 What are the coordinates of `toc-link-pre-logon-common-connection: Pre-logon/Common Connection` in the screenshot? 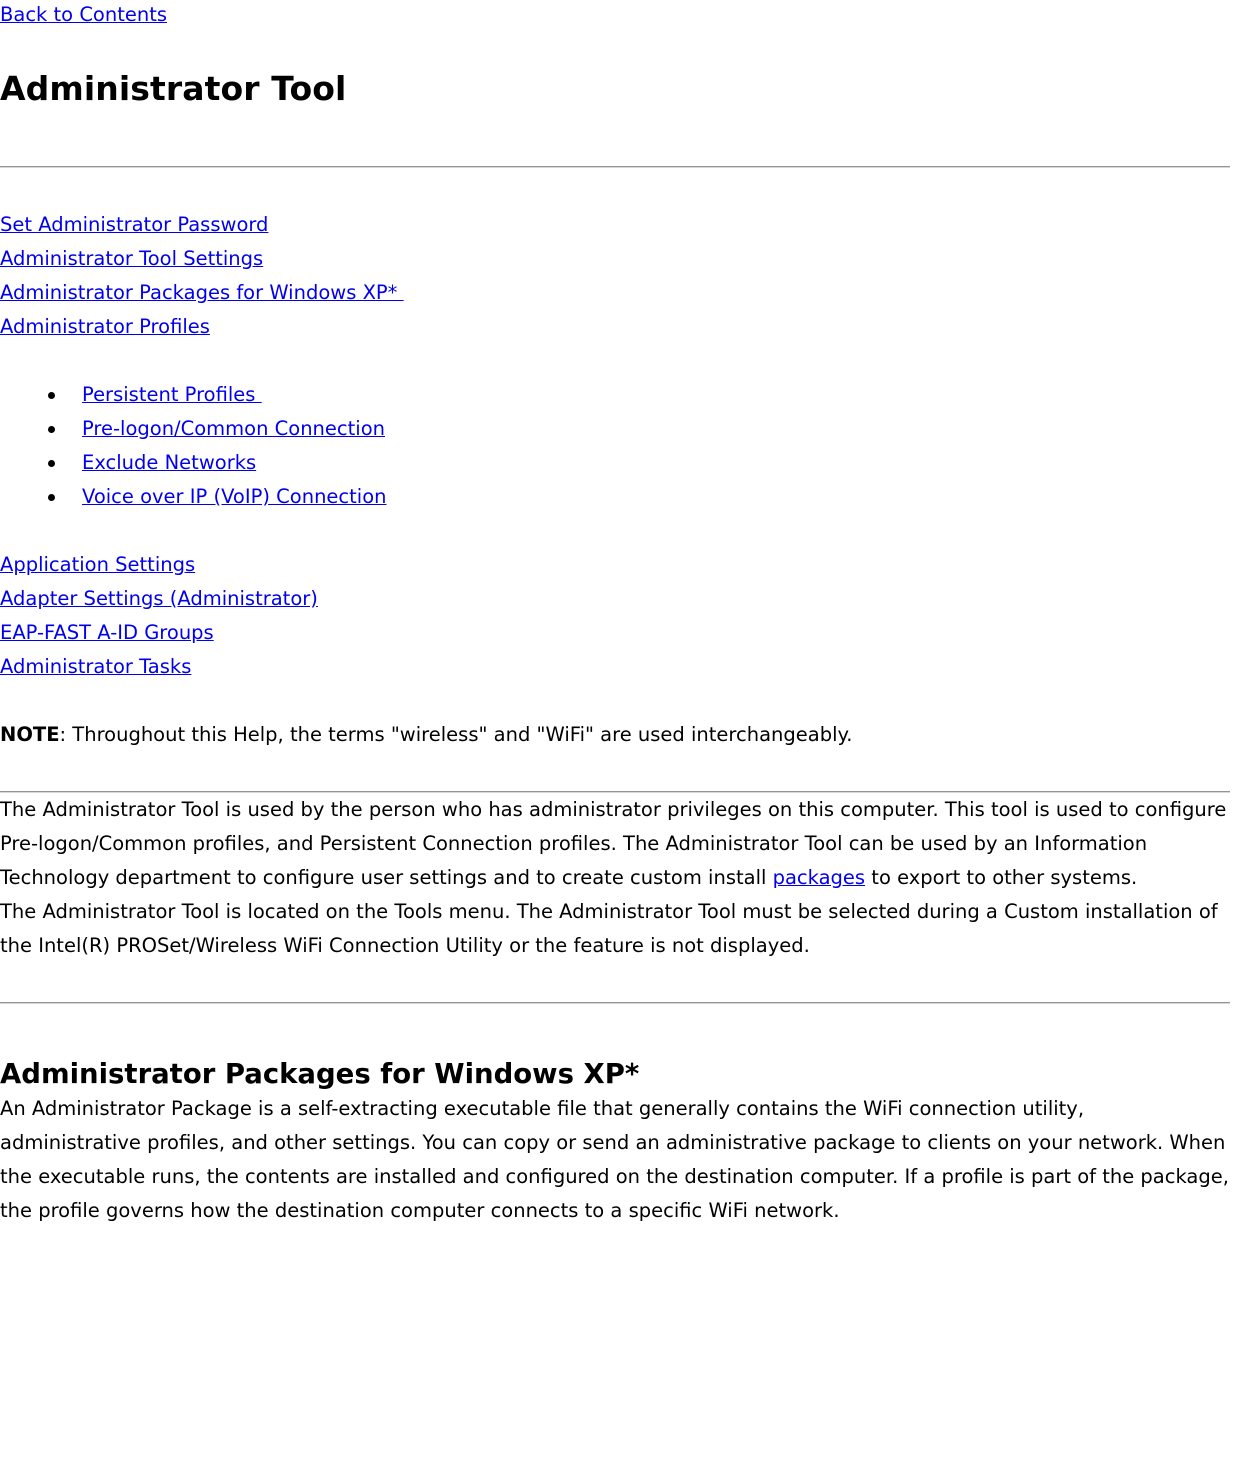 It's located at (233, 428).